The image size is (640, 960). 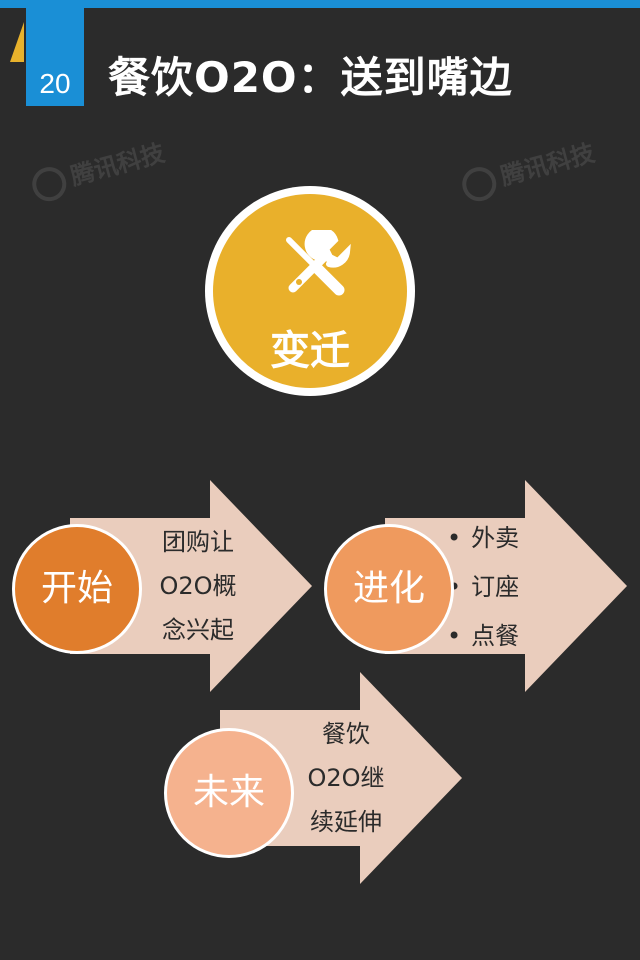 I want to click on list-item: 外卖, so click(x=483, y=538).